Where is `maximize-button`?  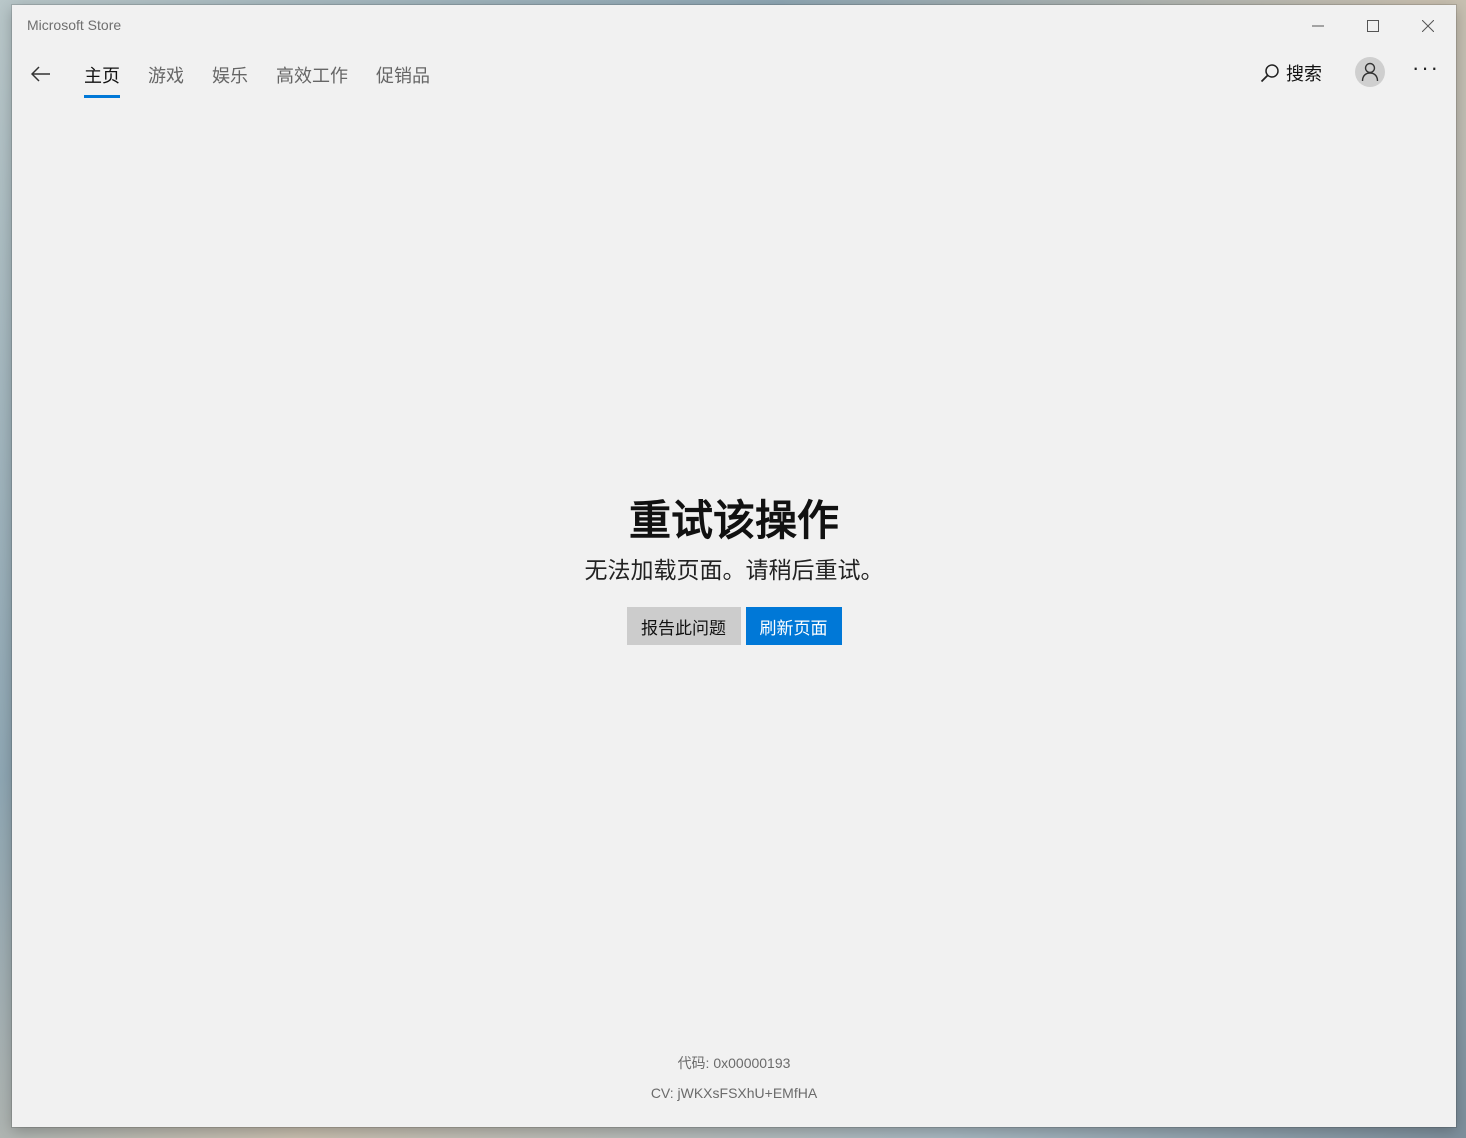
maximize-button is located at coordinates (1373, 26).